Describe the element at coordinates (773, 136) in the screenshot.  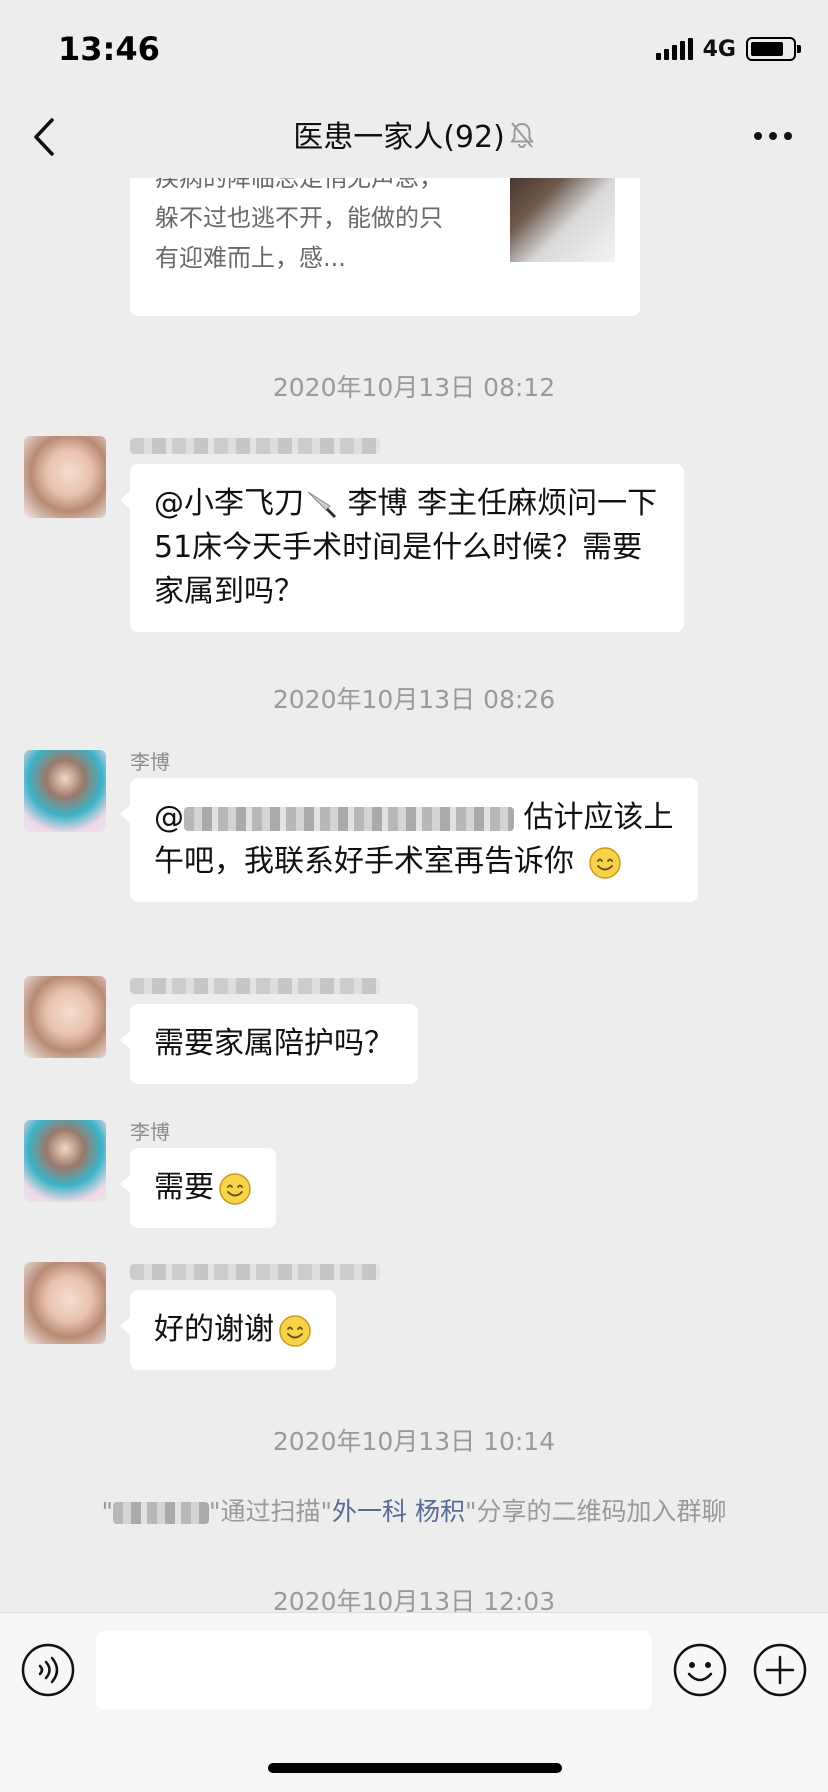
I see `more-button` at that location.